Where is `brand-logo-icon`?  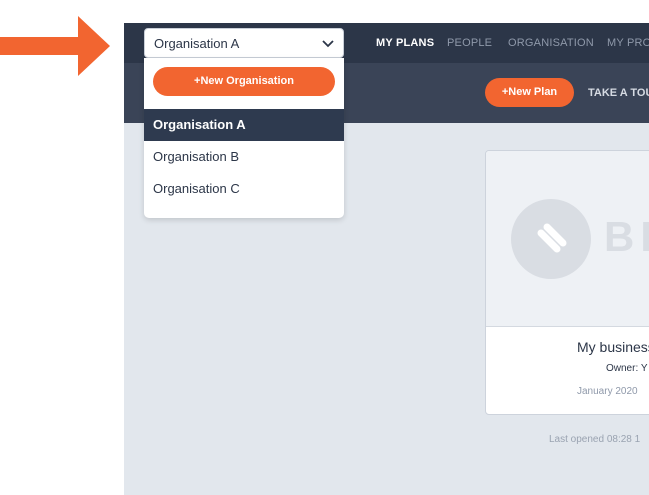
brand-logo-icon is located at coordinates (551, 239).